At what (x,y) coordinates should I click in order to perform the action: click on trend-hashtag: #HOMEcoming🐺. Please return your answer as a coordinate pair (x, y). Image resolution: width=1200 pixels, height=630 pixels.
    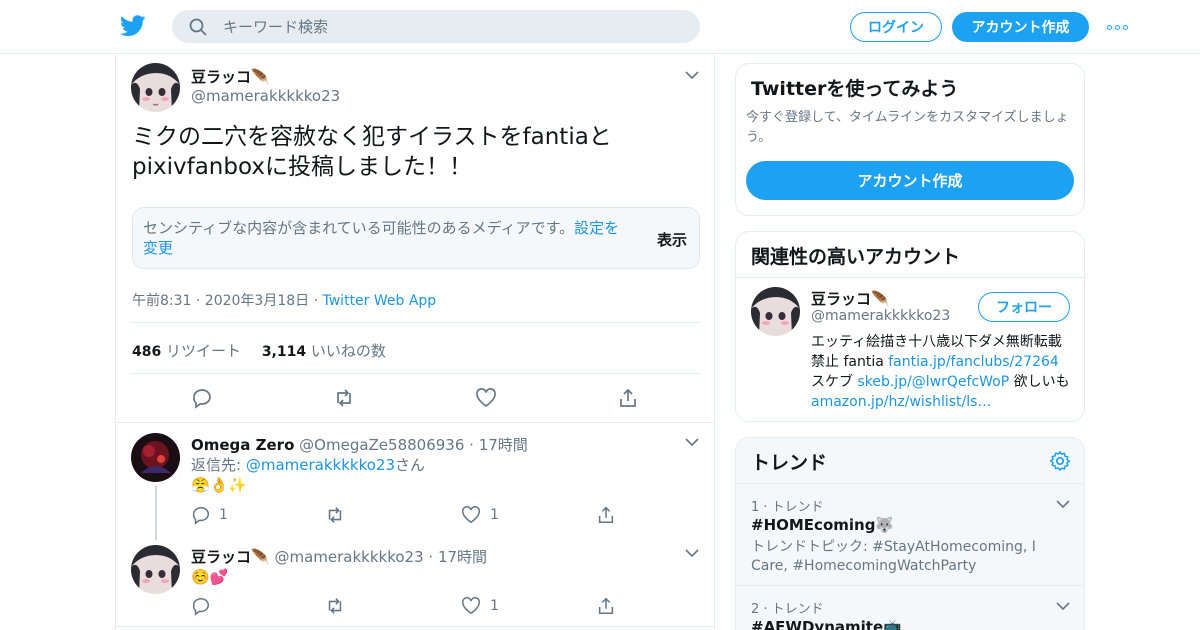
    Looking at the image, I should click on (822, 525).